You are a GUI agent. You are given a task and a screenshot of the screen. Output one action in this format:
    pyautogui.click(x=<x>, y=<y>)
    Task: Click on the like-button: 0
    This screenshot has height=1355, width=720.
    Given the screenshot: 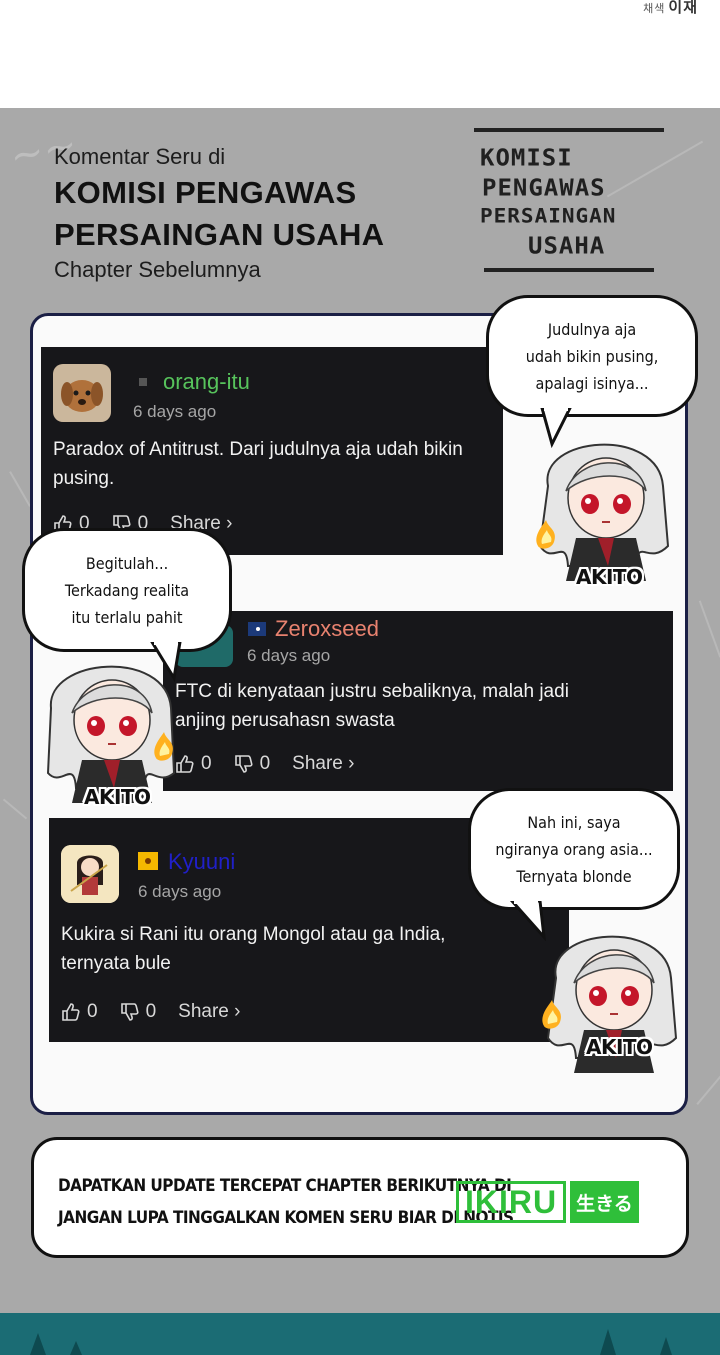 What is the action you would take?
    pyautogui.click(x=79, y=1012)
    